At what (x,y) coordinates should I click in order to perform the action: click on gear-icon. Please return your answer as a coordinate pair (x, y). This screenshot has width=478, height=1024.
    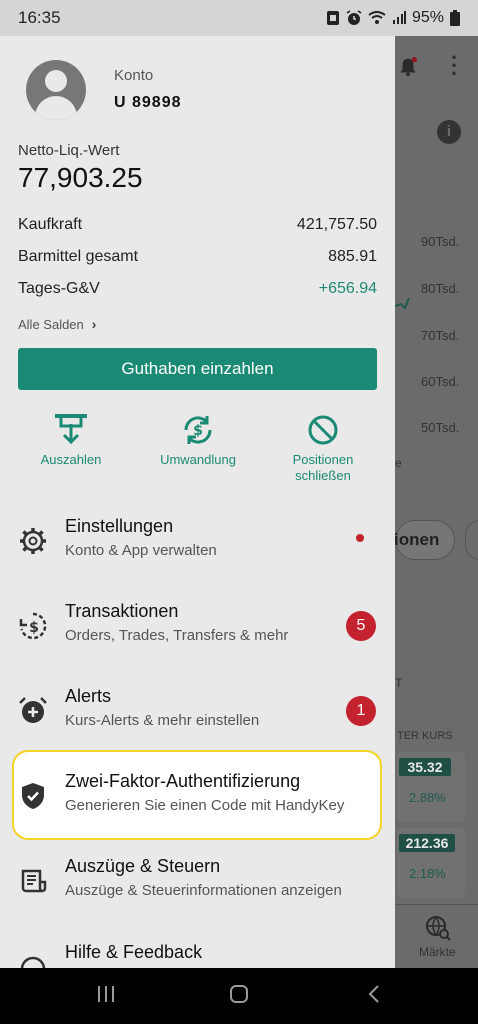
    Looking at the image, I should click on (33, 541).